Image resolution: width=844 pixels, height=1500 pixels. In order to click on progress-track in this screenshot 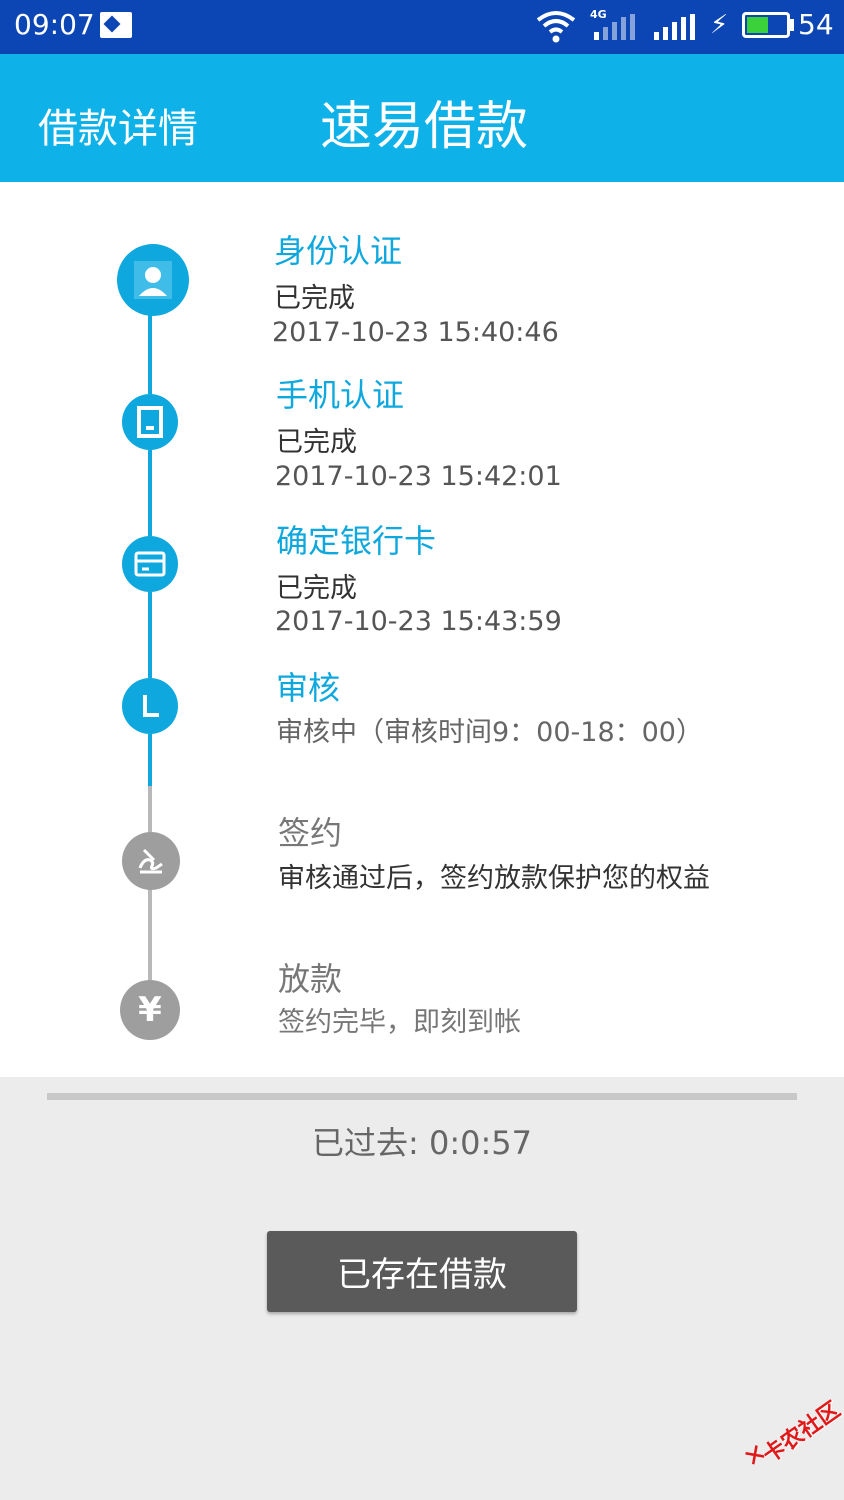, I will do `click(422, 1096)`.